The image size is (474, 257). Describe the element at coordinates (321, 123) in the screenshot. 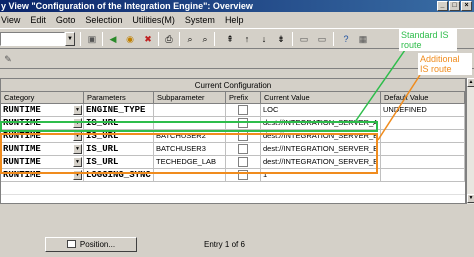

I see `current-value-cell: dest://INTEGRATION_SERVER_A` at that location.